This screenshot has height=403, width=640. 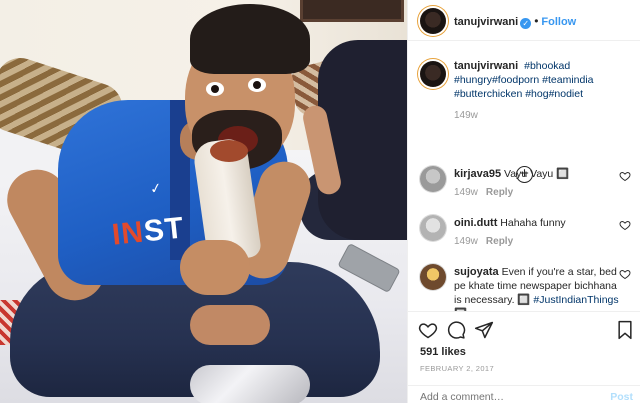 I want to click on aluminum-foil, so click(x=250, y=384).